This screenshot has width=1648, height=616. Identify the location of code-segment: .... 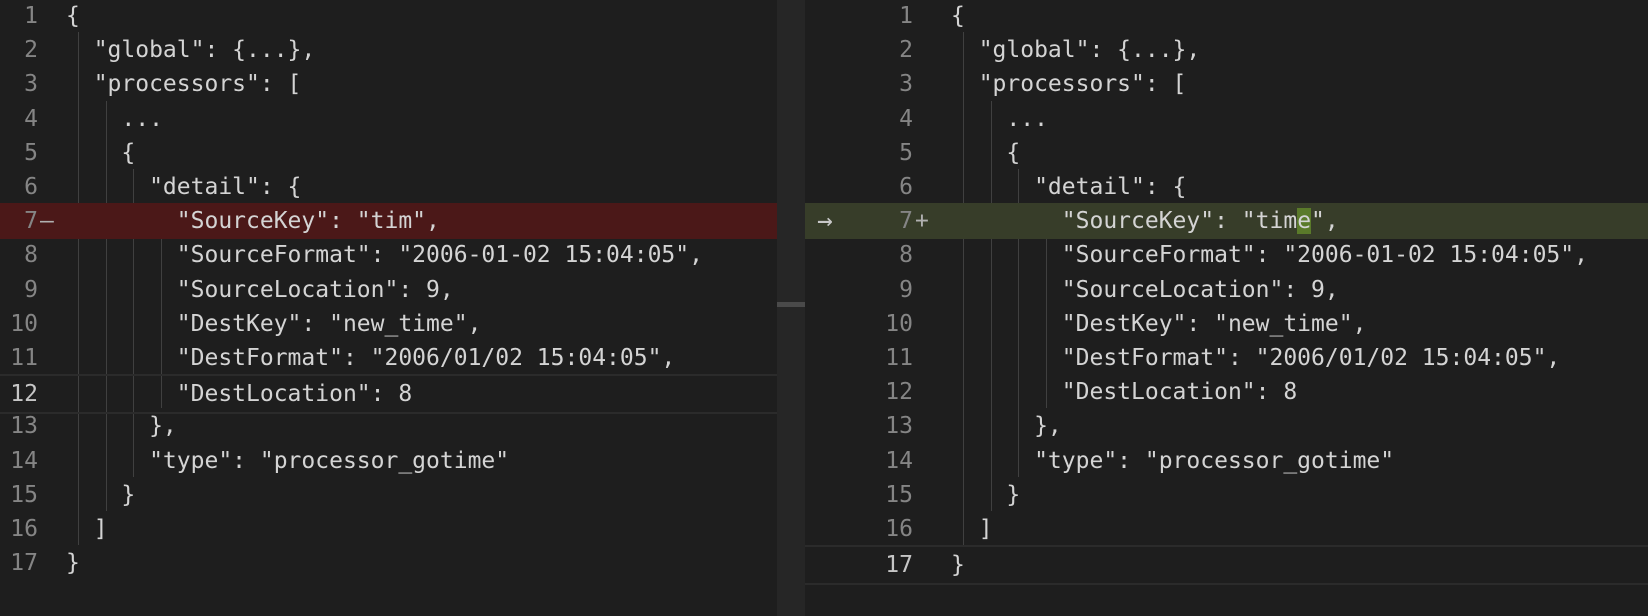
(999, 118).